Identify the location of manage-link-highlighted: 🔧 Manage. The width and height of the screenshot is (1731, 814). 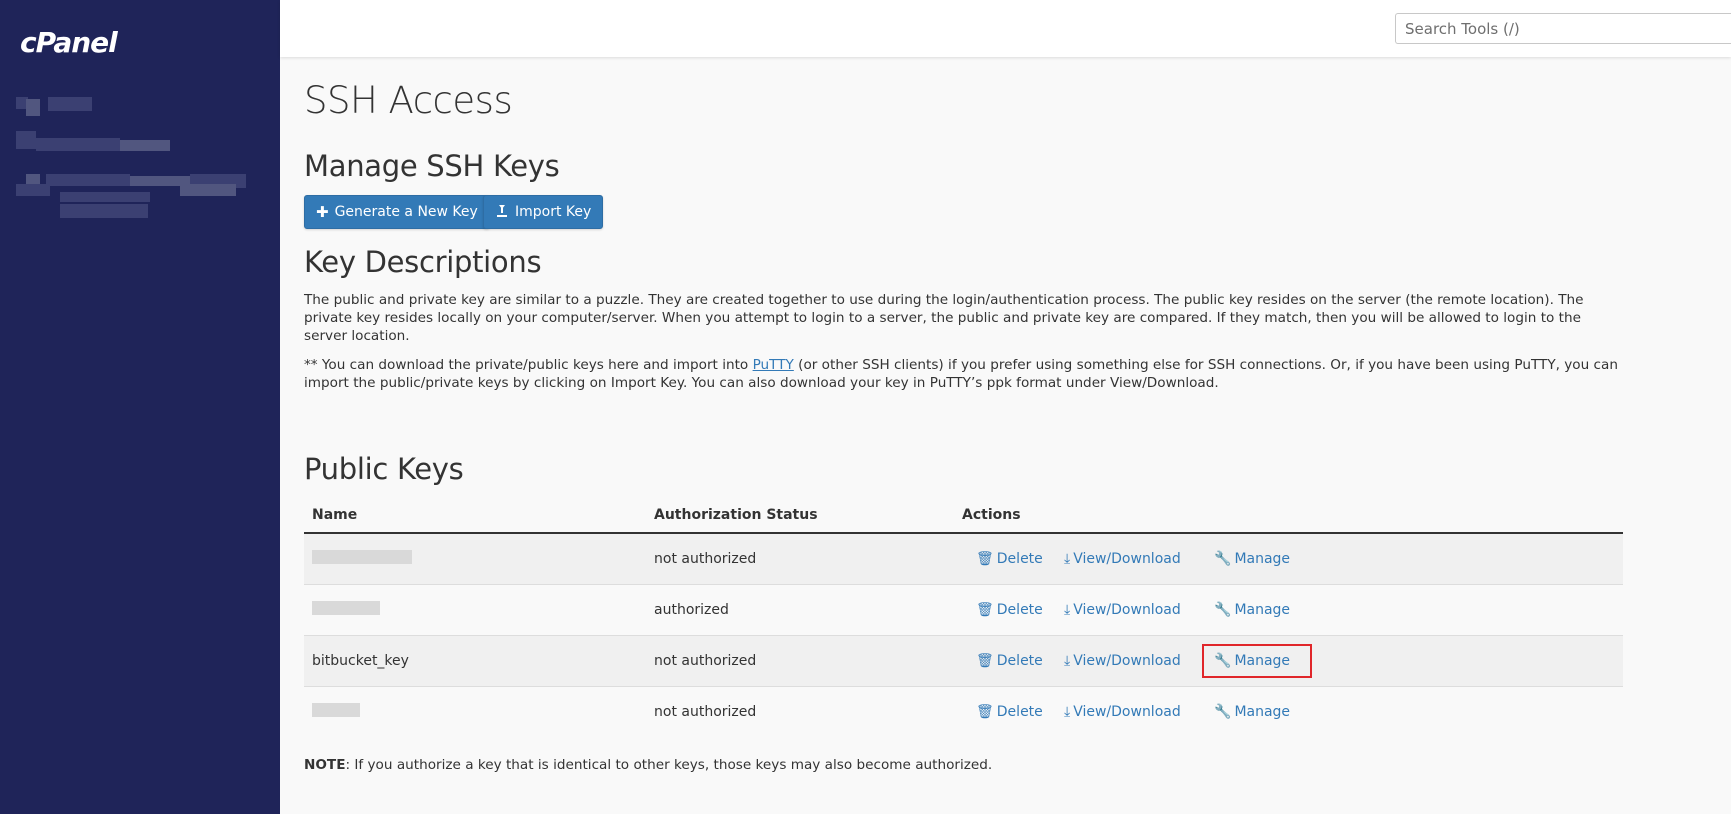
(1257, 660).